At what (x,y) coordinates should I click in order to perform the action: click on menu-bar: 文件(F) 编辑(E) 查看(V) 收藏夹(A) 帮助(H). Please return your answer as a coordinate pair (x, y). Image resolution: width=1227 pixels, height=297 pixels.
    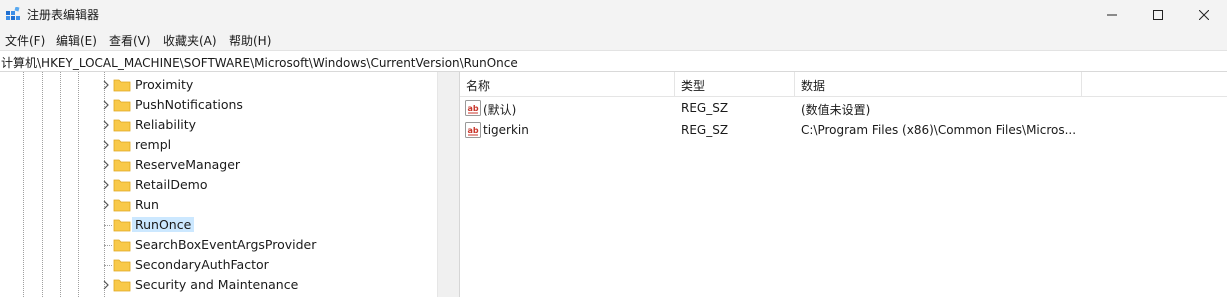
    Looking at the image, I should click on (613, 40).